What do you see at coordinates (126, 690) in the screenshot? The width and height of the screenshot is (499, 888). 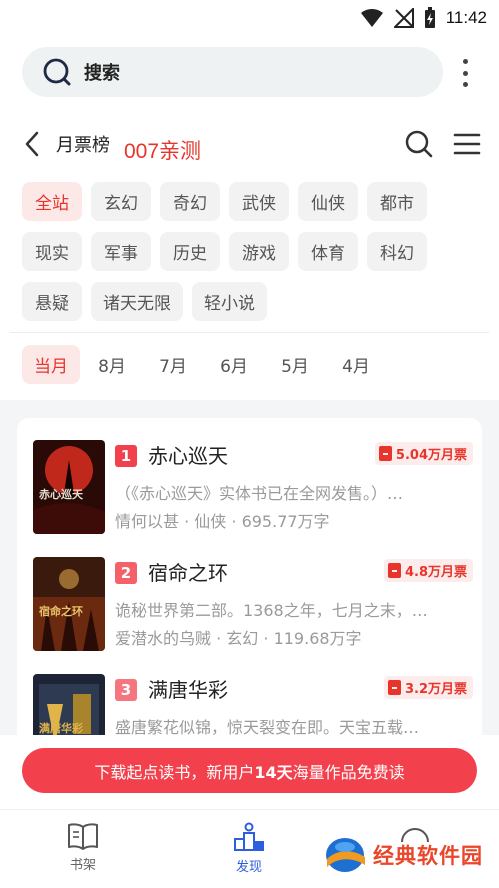 I see `rank-badge: 3` at bounding box center [126, 690].